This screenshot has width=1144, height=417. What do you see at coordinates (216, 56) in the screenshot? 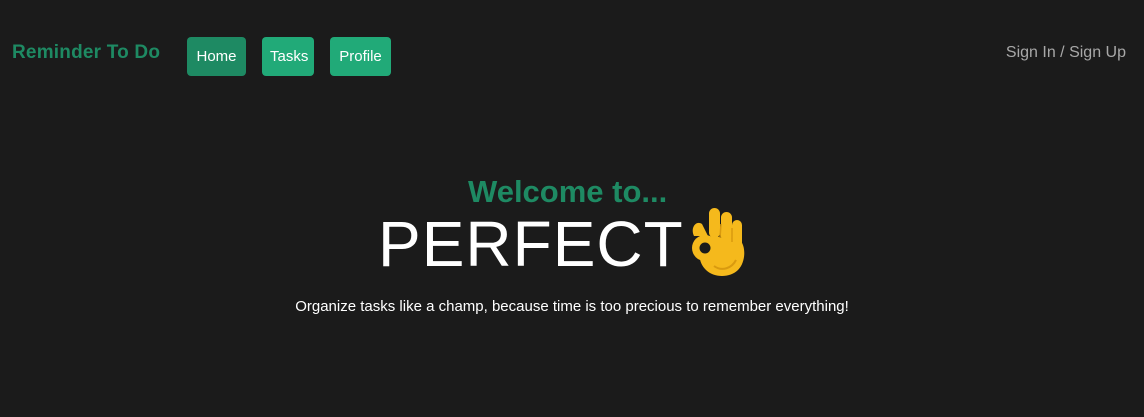
I see `nav-home-button: Home` at bounding box center [216, 56].